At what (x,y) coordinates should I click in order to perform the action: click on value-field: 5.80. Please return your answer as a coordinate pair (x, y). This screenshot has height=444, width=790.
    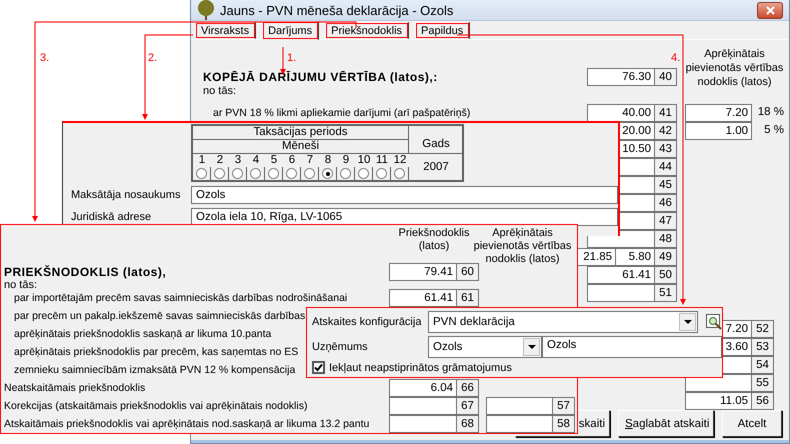
    Looking at the image, I should click on (635, 257).